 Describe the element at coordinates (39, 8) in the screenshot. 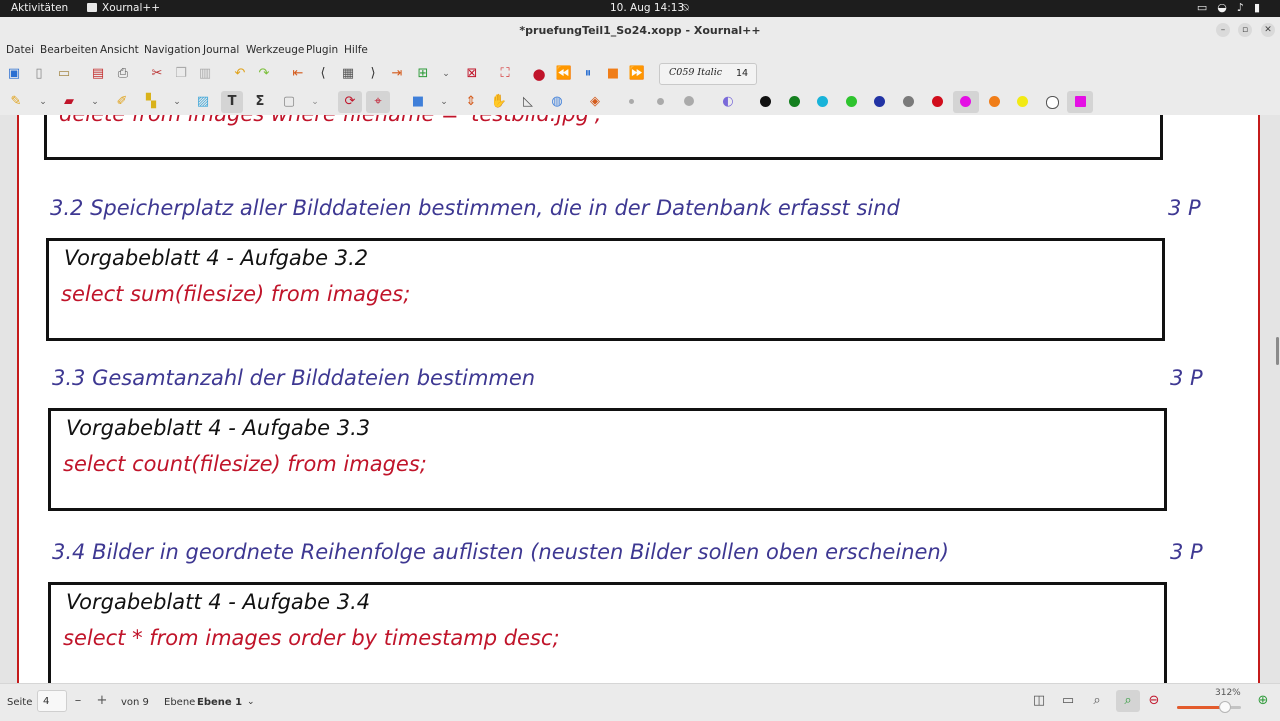

I see `activities-button: Aktivitäten` at that location.